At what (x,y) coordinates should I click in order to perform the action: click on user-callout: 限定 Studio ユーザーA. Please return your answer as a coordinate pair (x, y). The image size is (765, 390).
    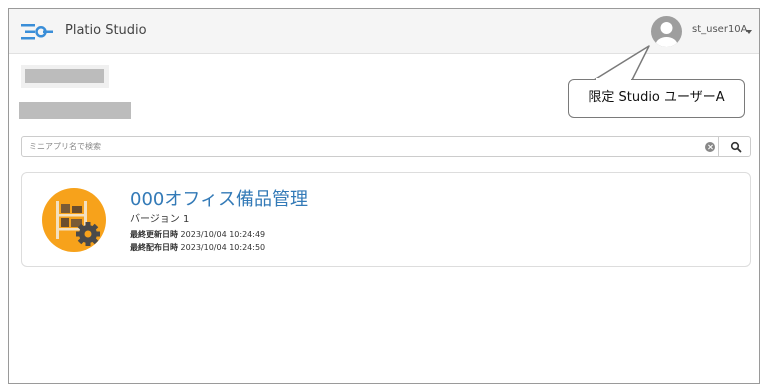
    Looking at the image, I should click on (656, 98).